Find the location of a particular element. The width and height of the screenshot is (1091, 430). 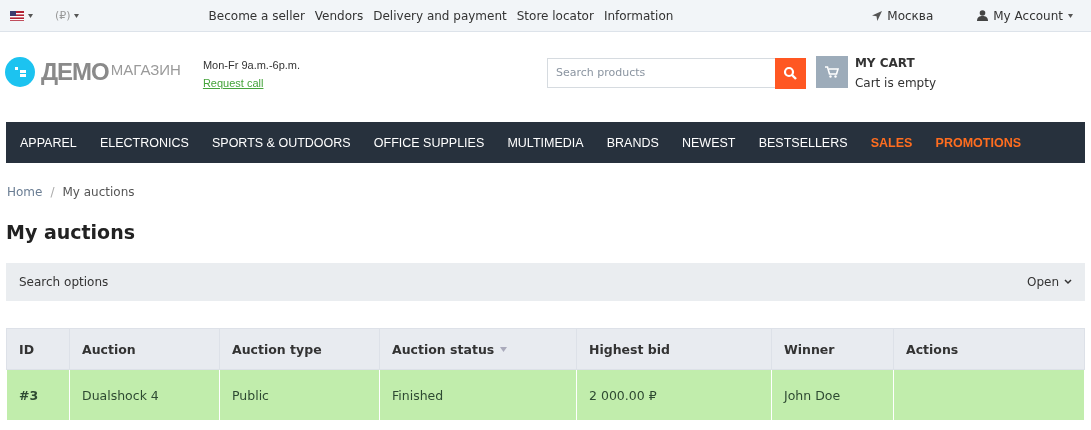

user-icon is located at coordinates (983, 15).